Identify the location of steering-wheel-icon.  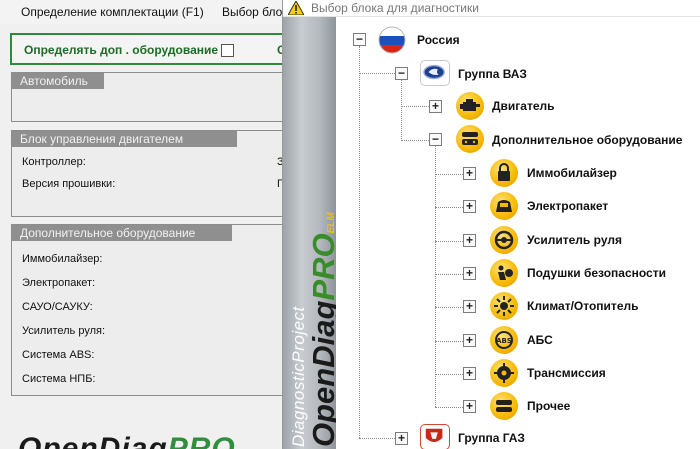
(504, 239).